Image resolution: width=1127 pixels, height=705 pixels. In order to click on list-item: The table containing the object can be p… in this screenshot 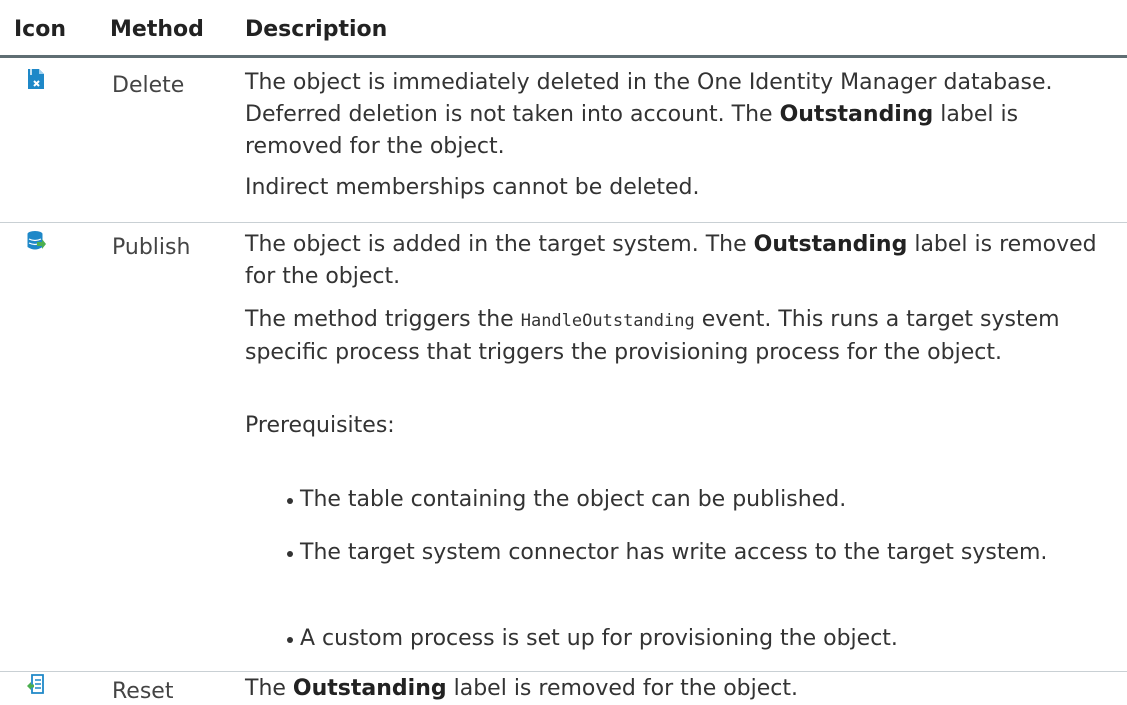, I will do `click(688, 500)`.